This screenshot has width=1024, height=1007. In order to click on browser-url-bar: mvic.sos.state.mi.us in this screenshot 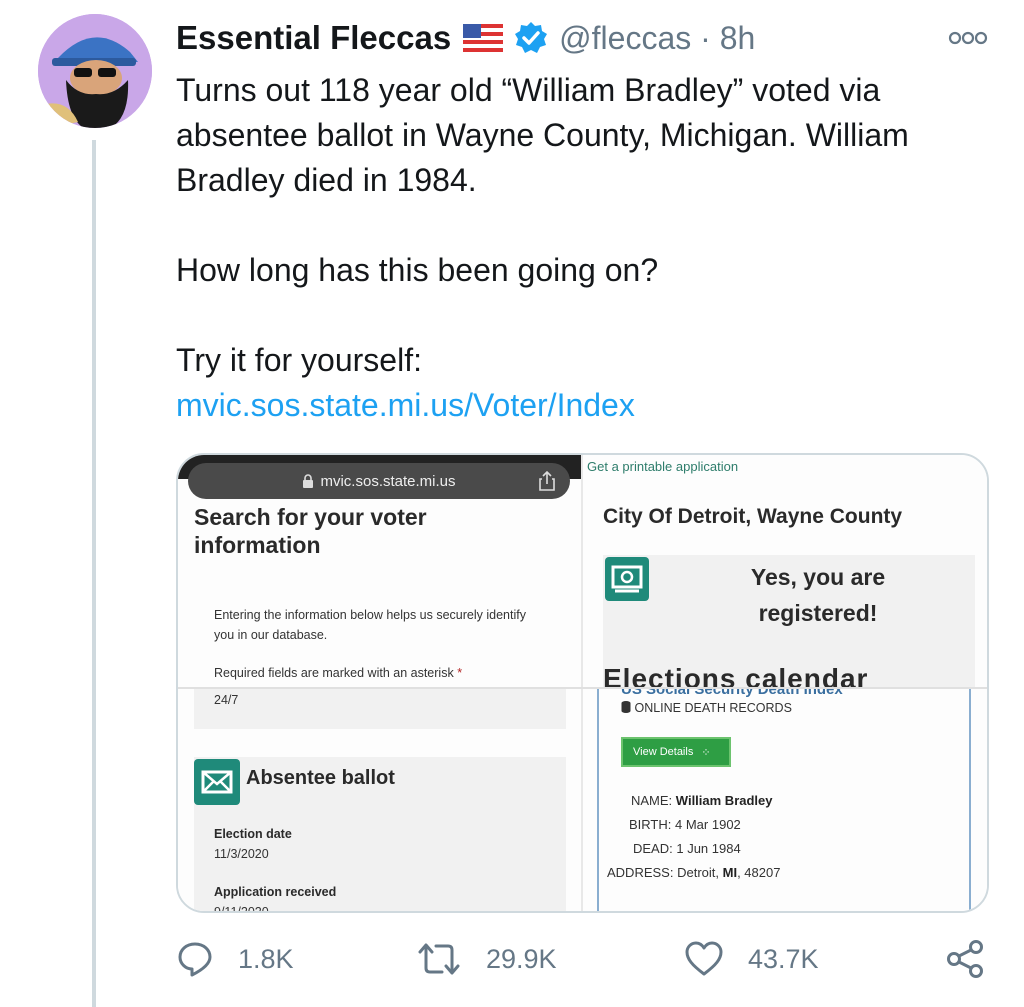, I will do `click(379, 481)`.